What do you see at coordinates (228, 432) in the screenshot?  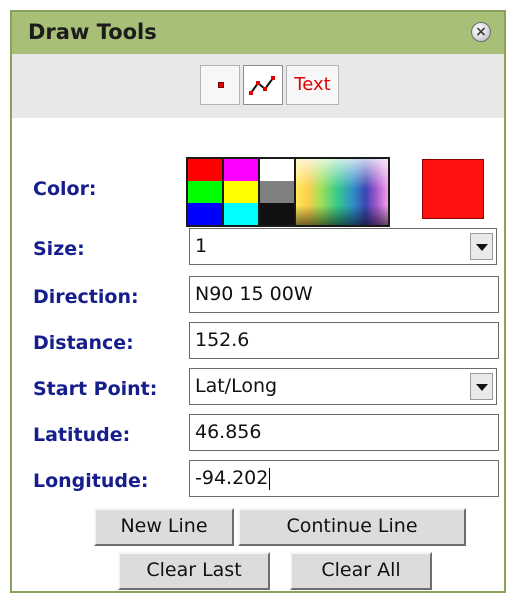 I see `latitude-value: 46.856` at bounding box center [228, 432].